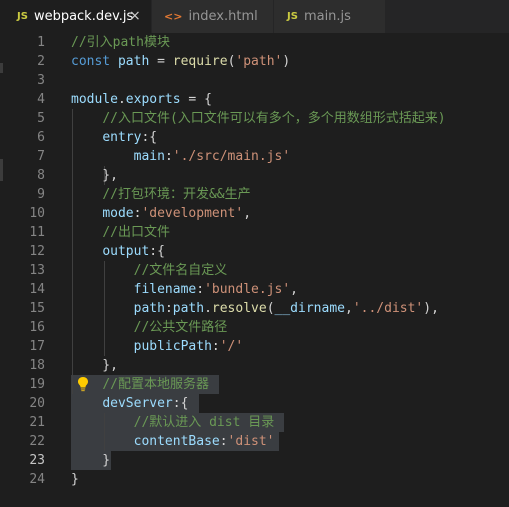 The height and width of the screenshot is (507, 509). I want to click on code-line: 22 contentBase:'dist', so click(254, 441).